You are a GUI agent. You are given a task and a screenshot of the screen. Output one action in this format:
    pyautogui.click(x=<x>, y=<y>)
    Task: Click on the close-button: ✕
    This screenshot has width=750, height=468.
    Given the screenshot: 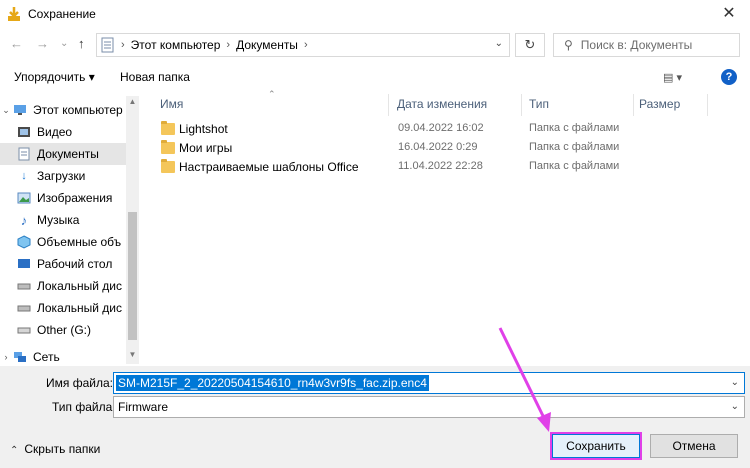 What is the action you would take?
    pyautogui.click(x=729, y=13)
    